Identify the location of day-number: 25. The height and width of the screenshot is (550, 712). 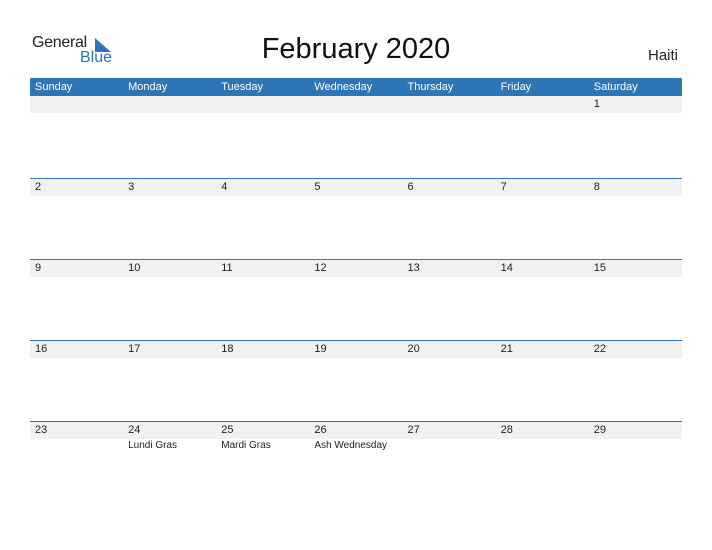
(227, 430).